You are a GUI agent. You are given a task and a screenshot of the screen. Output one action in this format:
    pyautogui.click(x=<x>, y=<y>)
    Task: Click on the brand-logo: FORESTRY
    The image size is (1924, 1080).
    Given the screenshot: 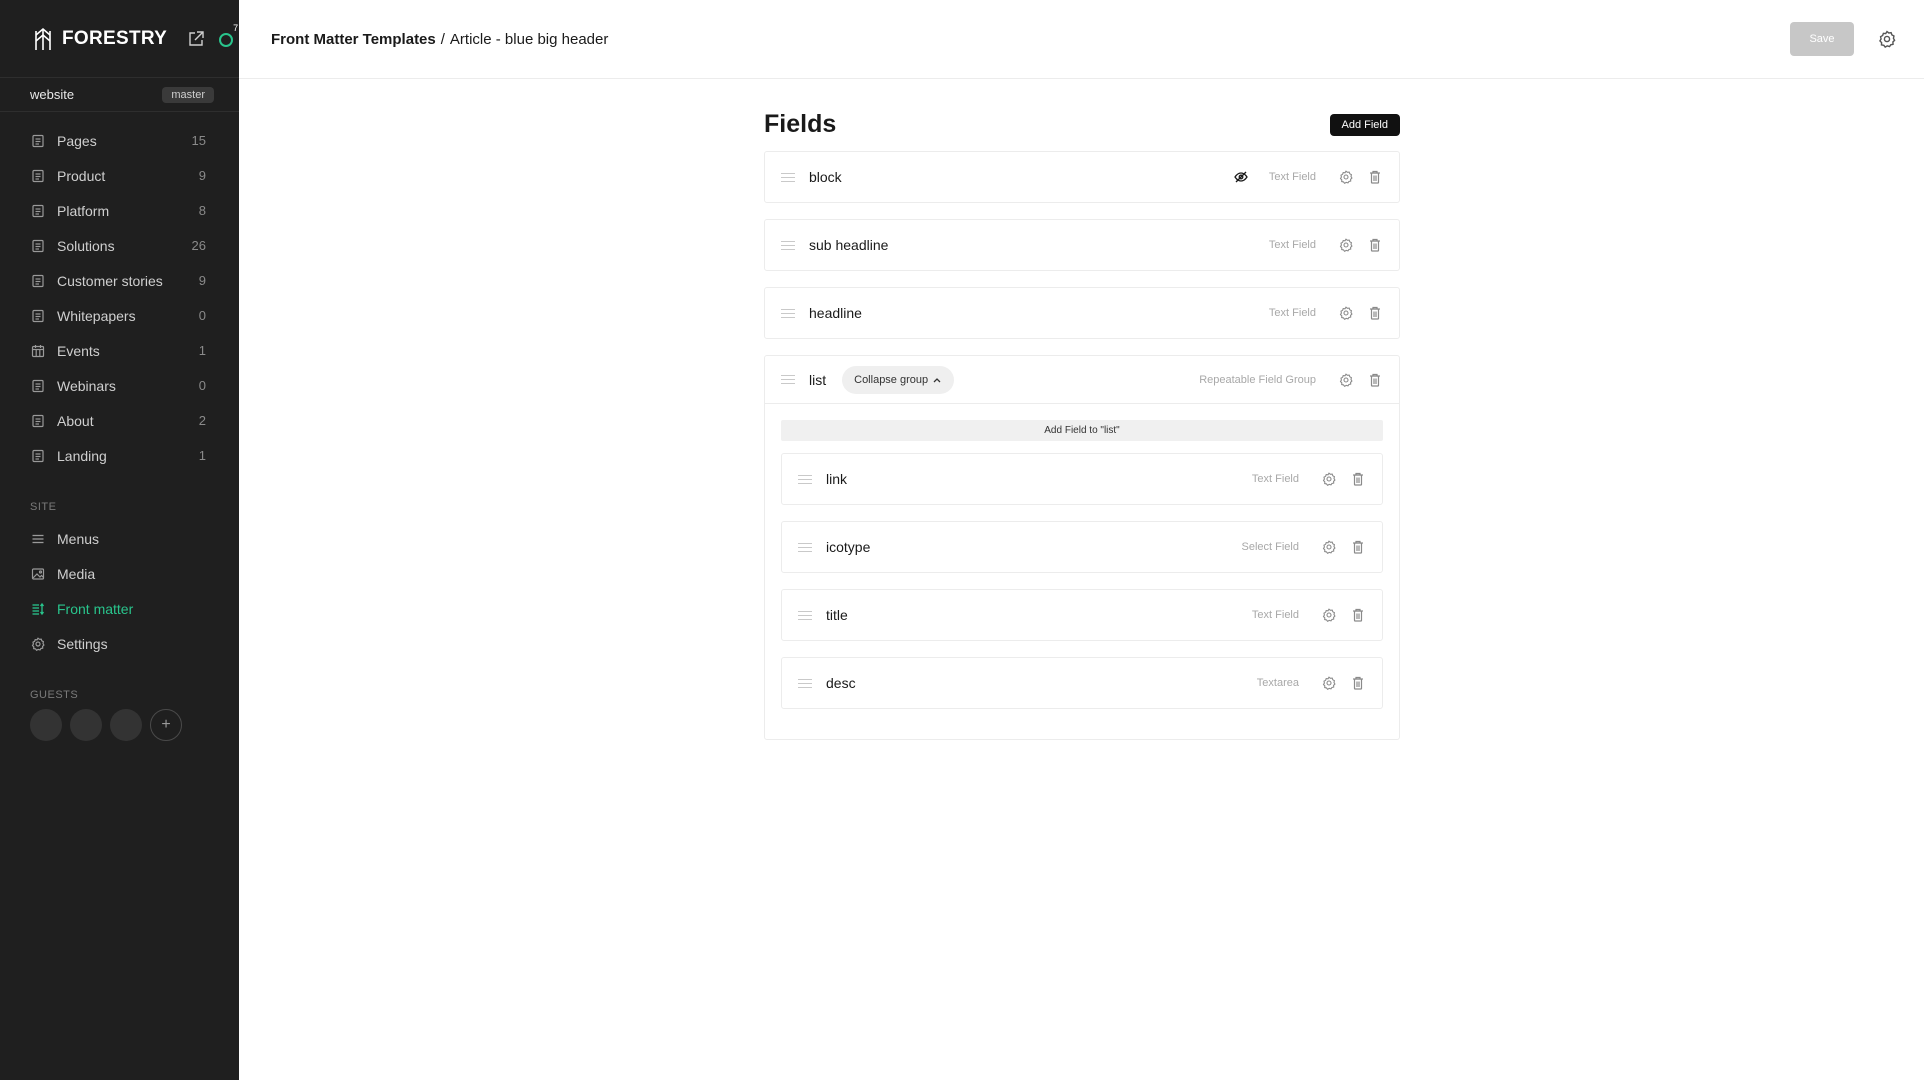 What is the action you would take?
    pyautogui.click(x=98, y=39)
    